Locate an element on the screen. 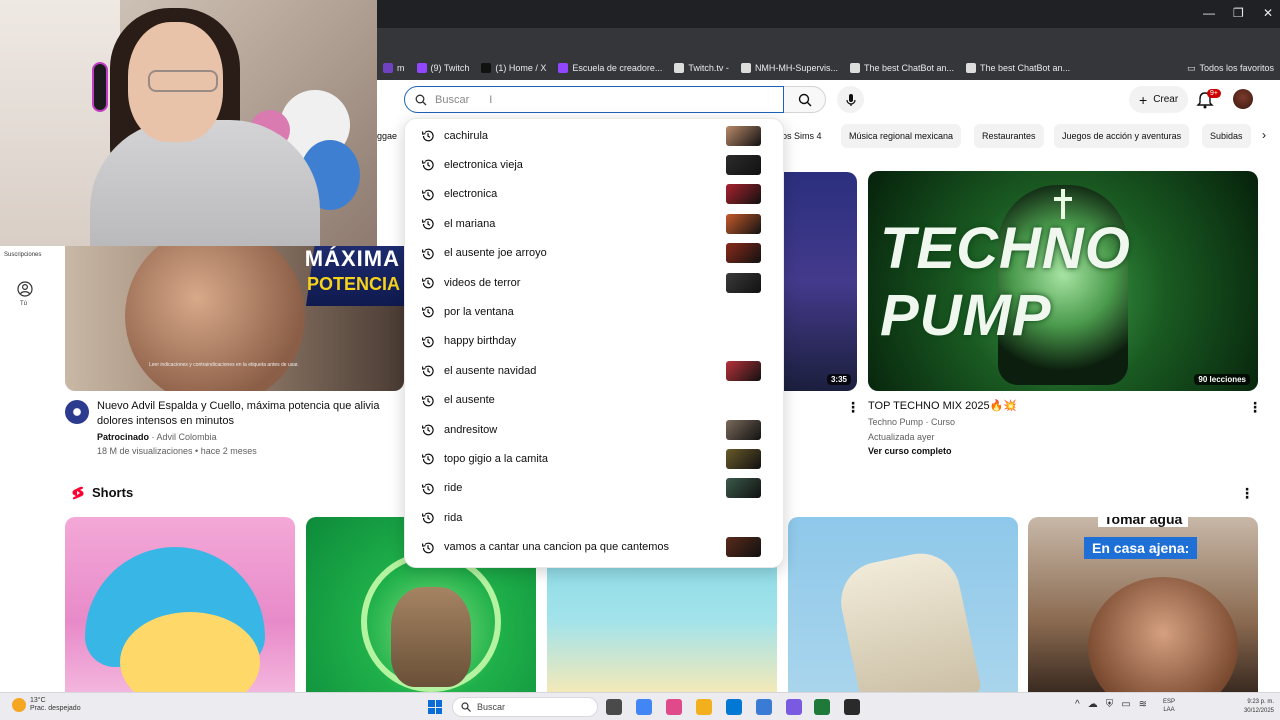 The height and width of the screenshot is (720, 1280). bookmark-item: (9) Twitch is located at coordinates (443, 68).